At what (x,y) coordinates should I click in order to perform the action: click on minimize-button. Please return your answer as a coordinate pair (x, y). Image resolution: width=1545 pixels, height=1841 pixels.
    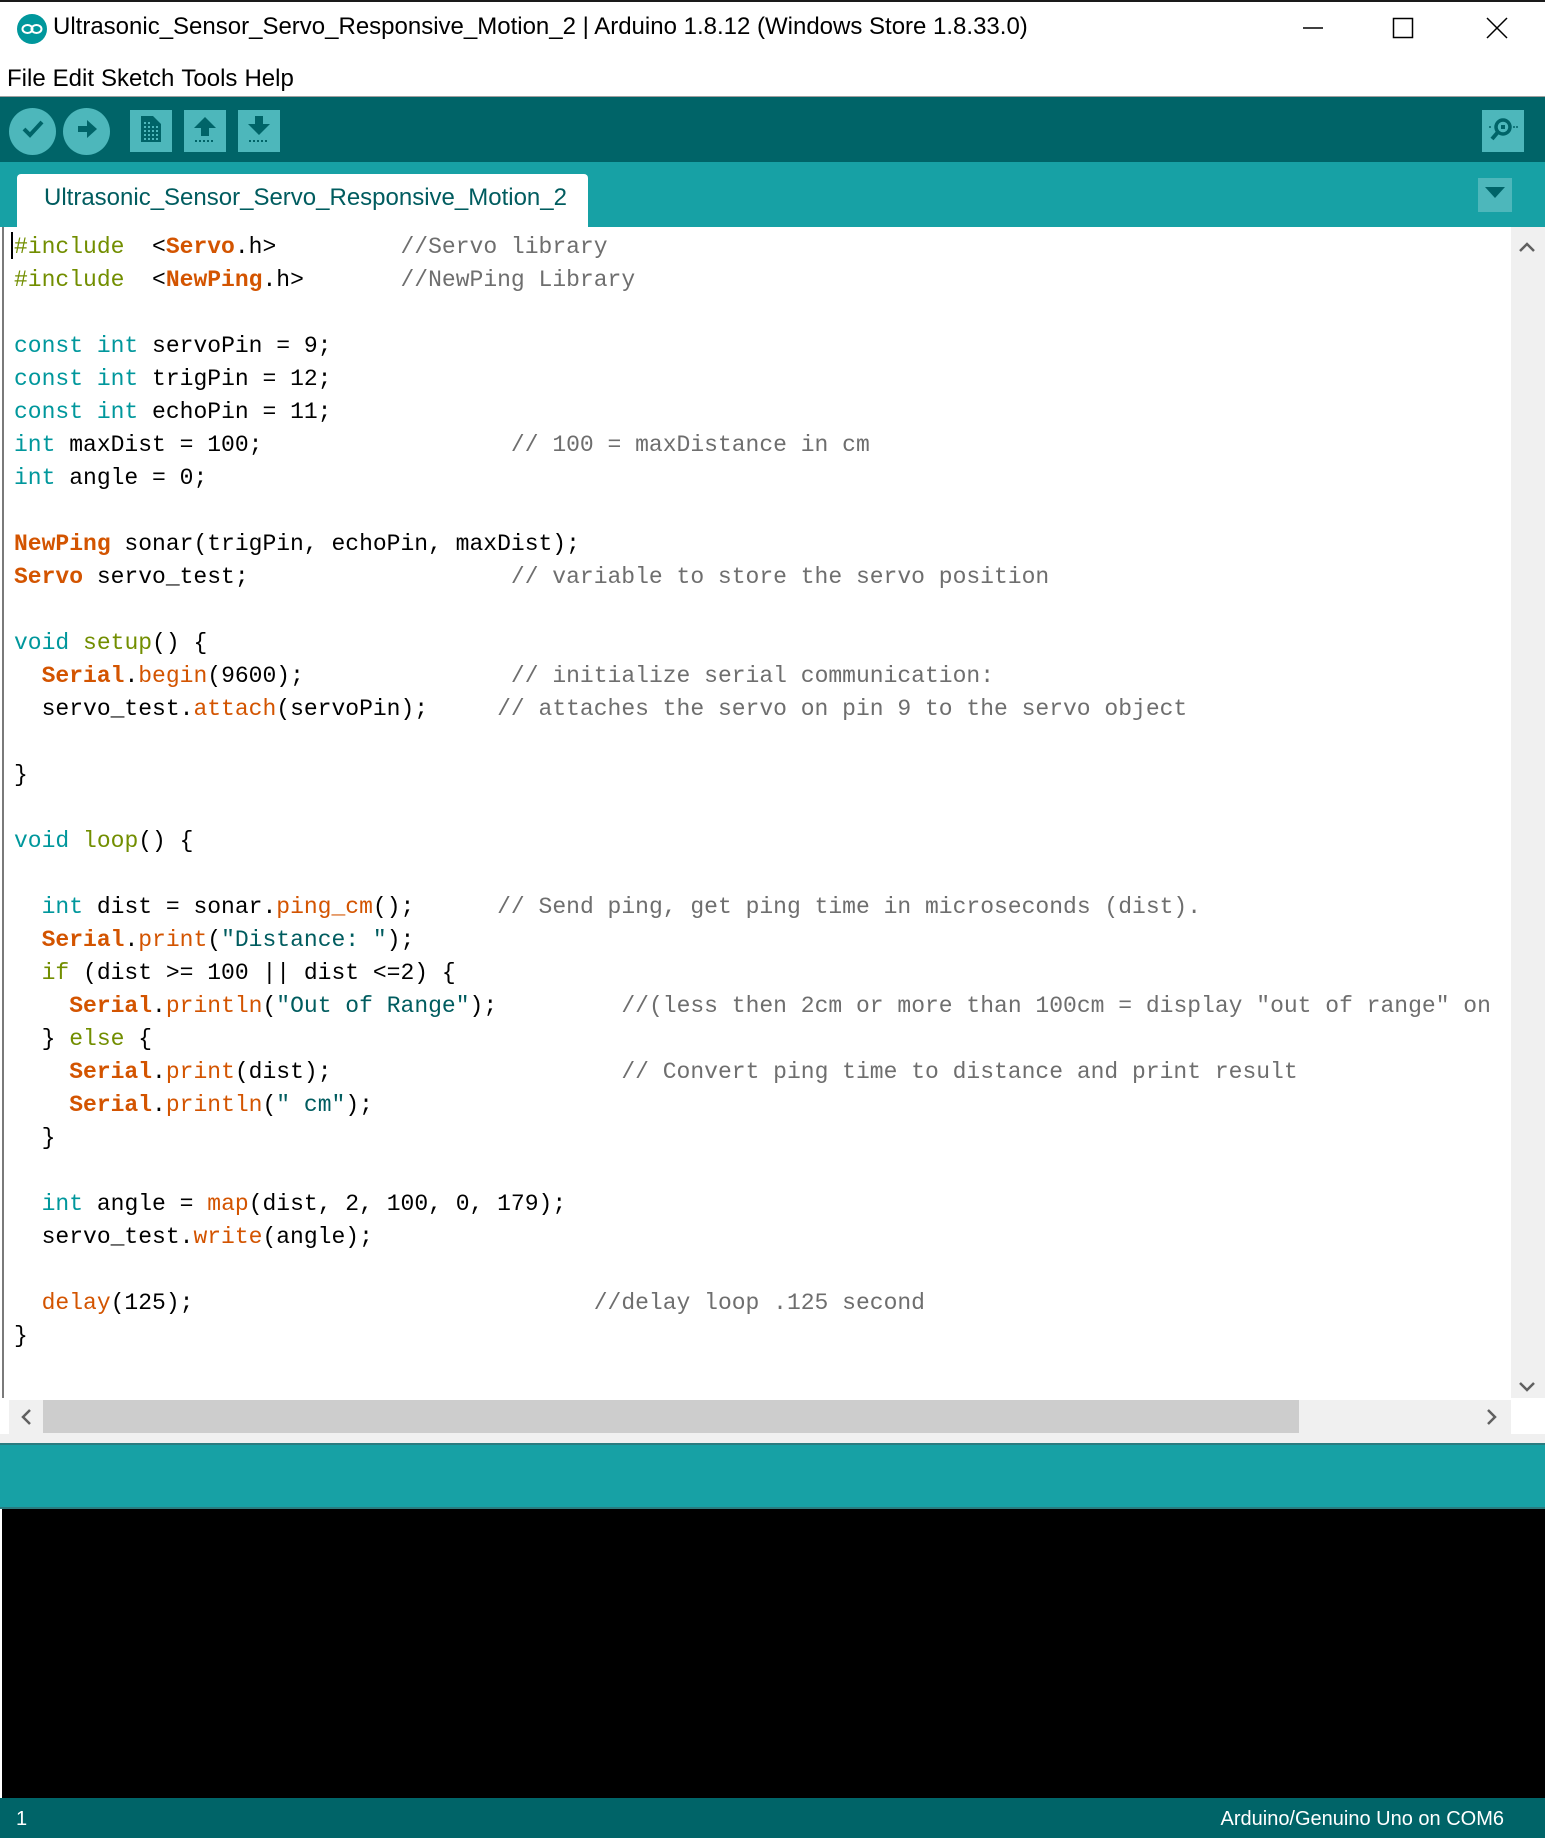
    Looking at the image, I should click on (1313, 30).